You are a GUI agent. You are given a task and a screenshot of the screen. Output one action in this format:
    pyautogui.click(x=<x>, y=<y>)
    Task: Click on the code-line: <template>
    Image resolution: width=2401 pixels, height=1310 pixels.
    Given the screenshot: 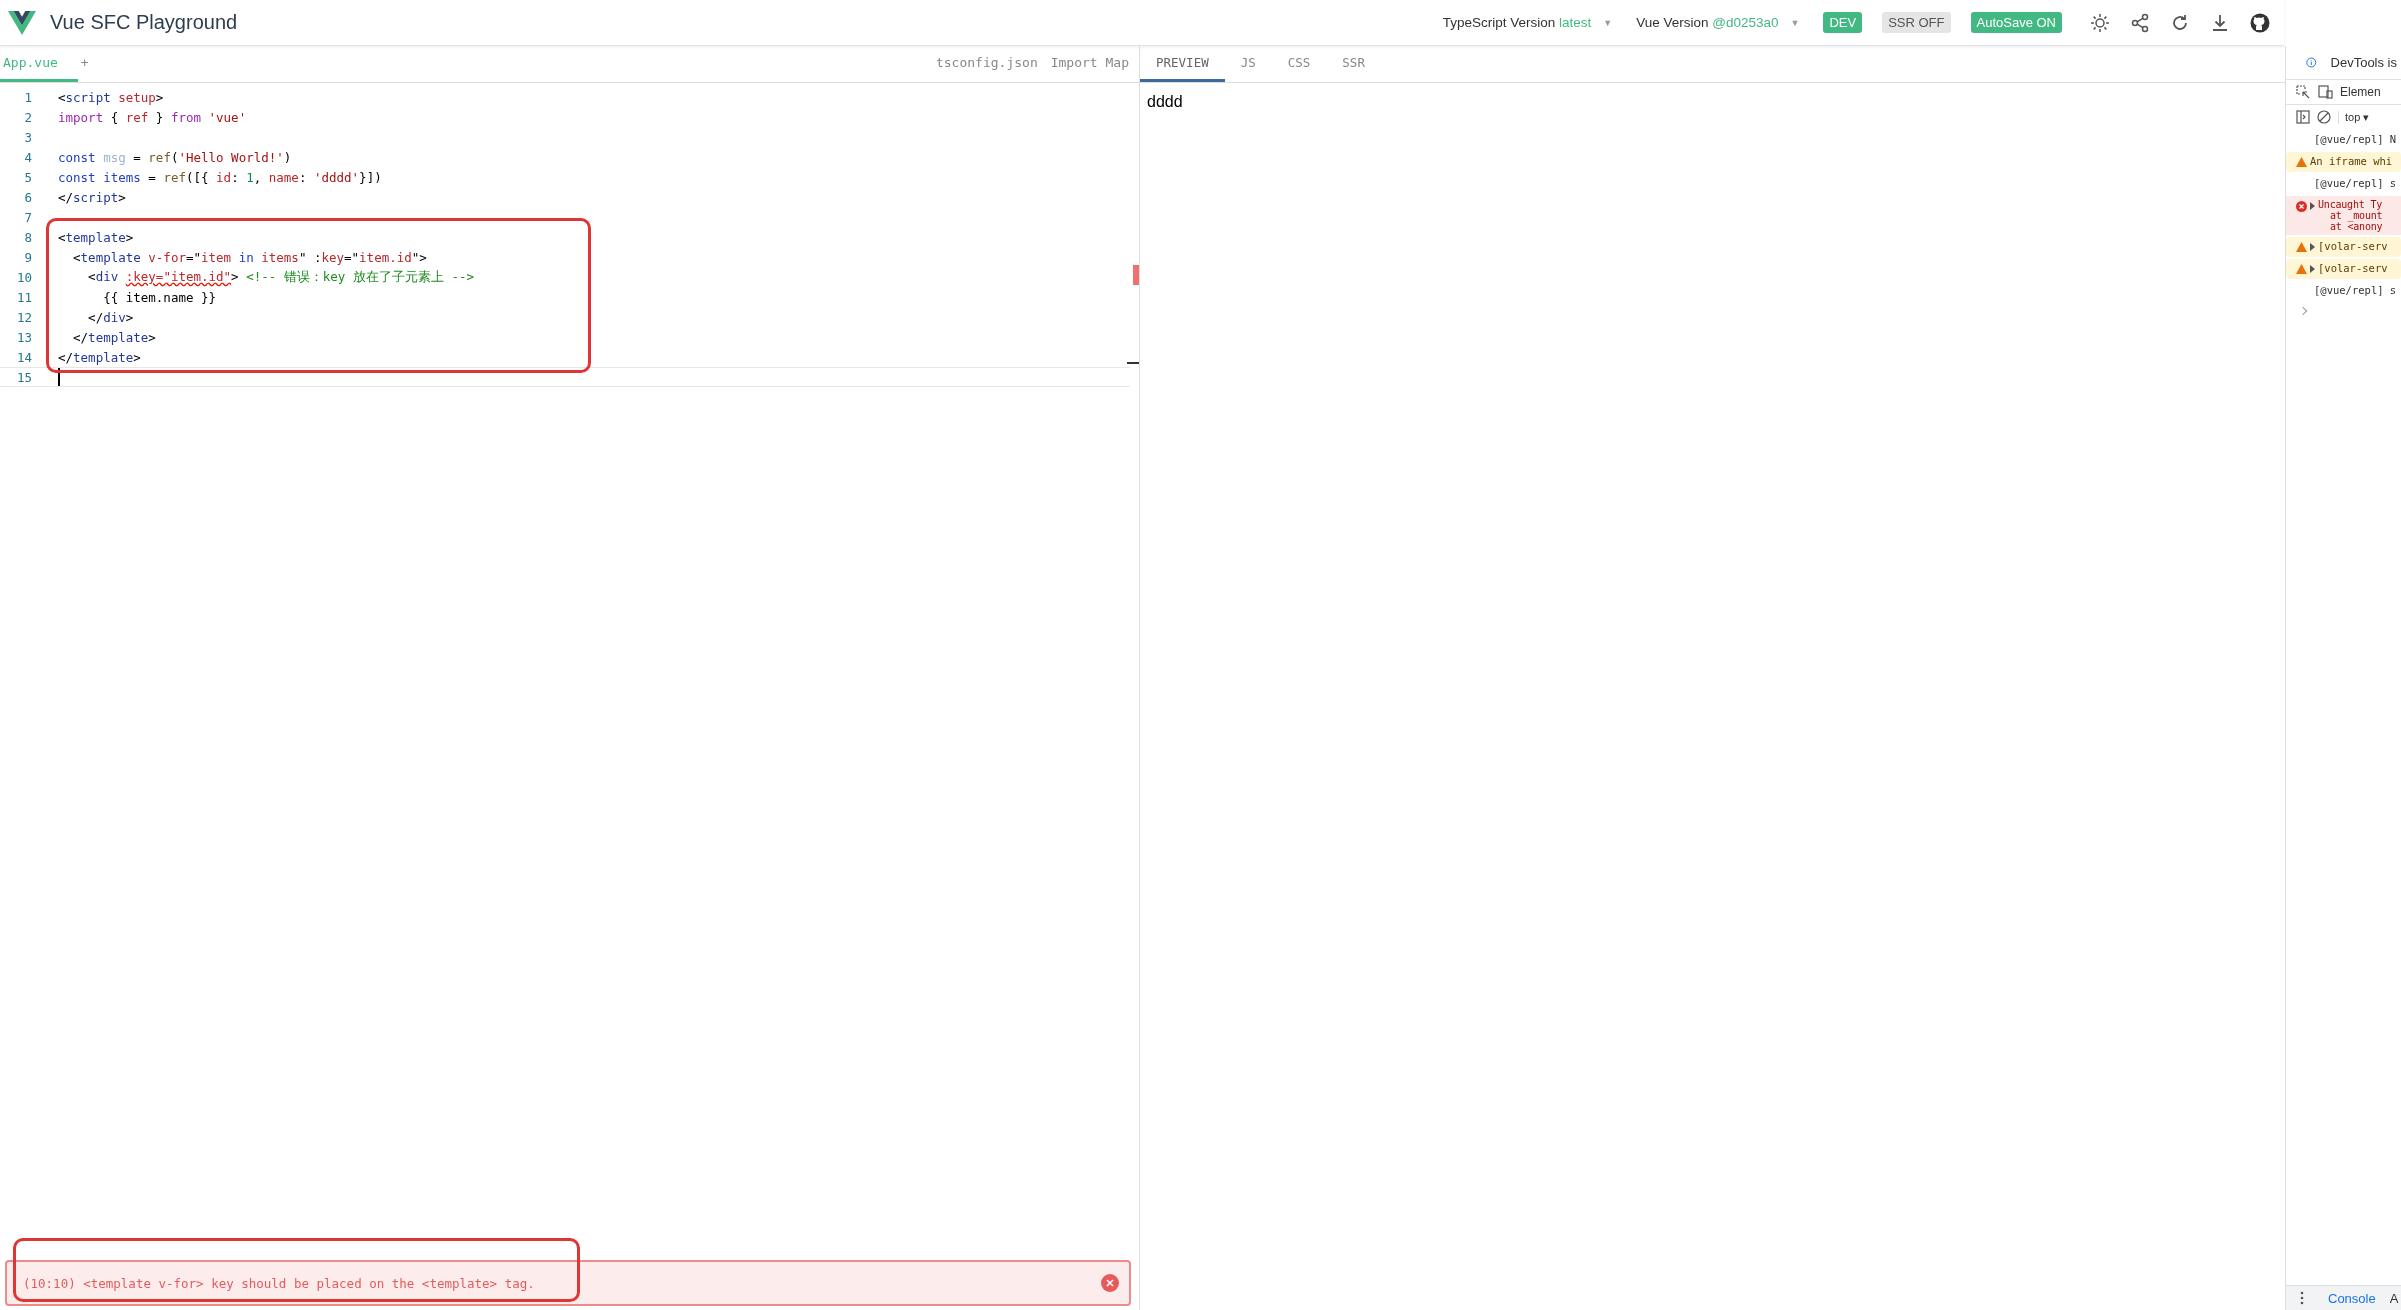 What is the action you would take?
    pyautogui.click(x=96, y=237)
    